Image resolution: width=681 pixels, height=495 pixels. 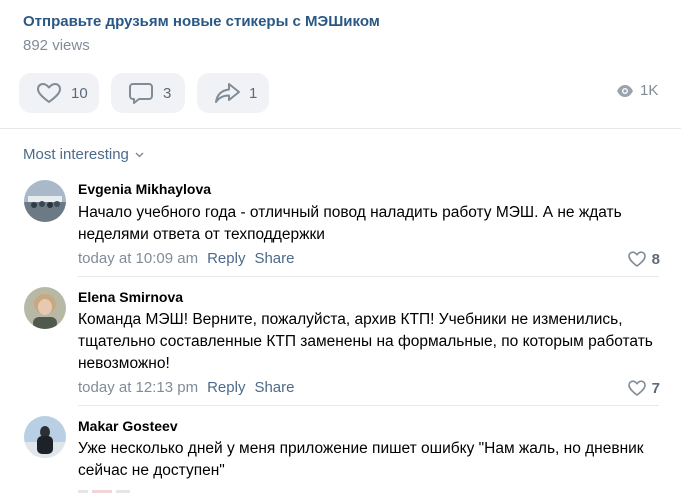 I want to click on sort-dropdown: Most interesting, so click(x=84, y=154).